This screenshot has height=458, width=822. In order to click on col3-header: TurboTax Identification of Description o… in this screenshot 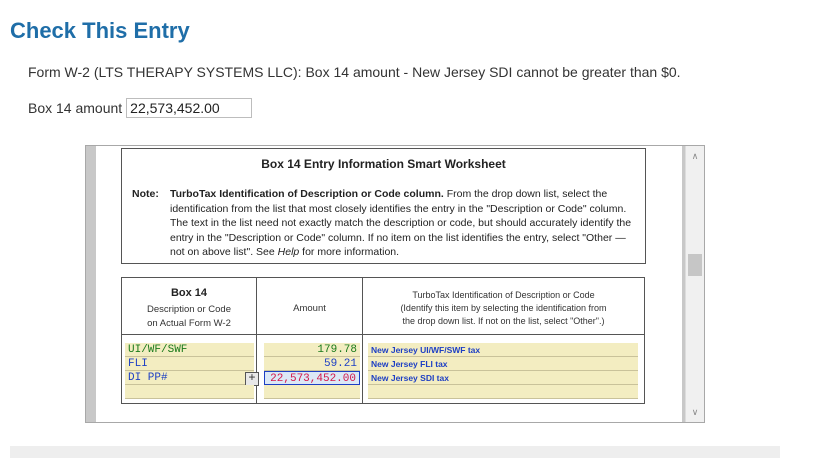, I will do `click(503, 308)`.